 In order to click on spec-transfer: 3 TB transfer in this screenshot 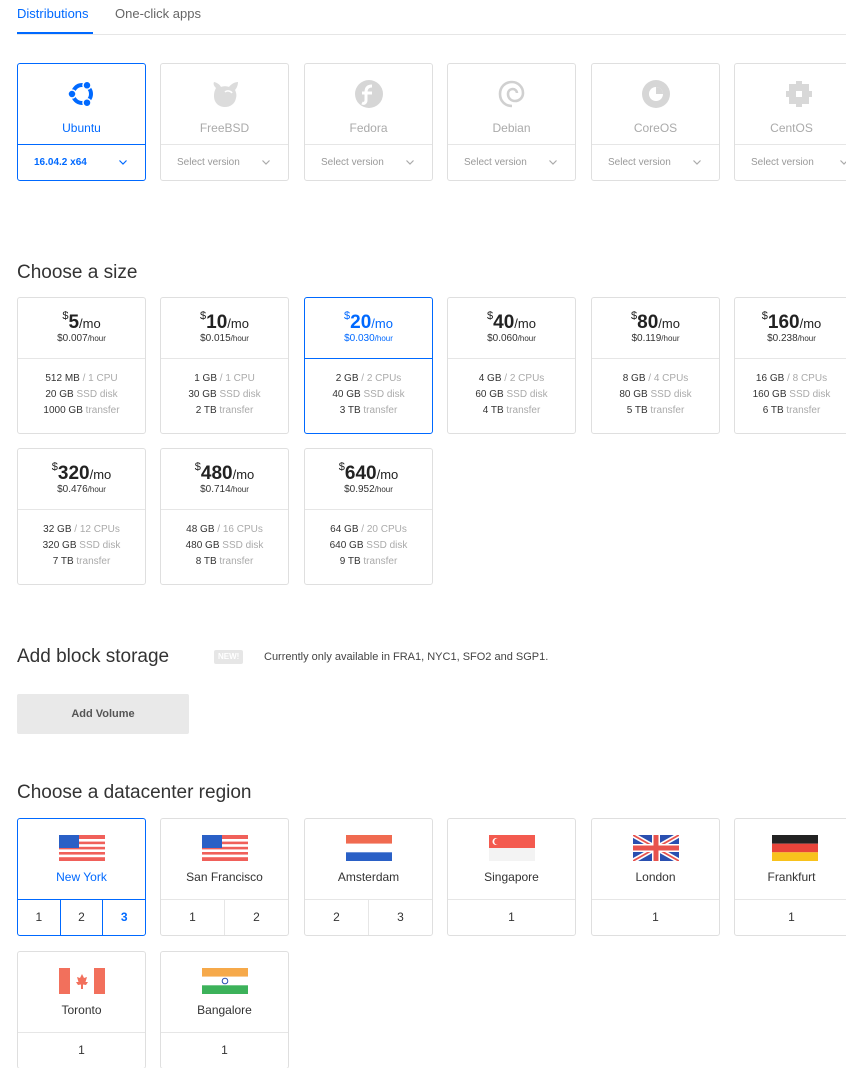, I will do `click(368, 410)`.